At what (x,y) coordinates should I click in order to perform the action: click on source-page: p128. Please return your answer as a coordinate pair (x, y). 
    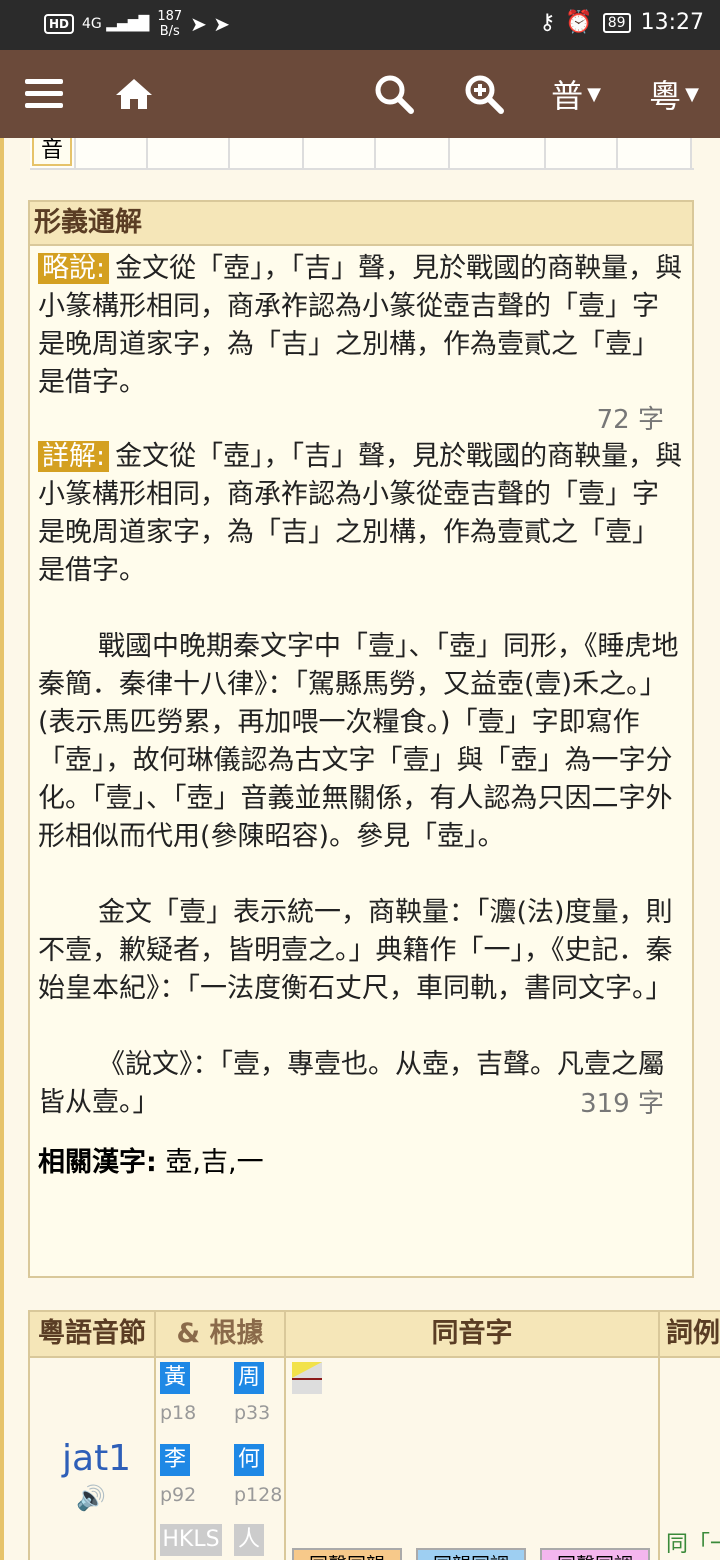
    Looking at the image, I should click on (258, 1495).